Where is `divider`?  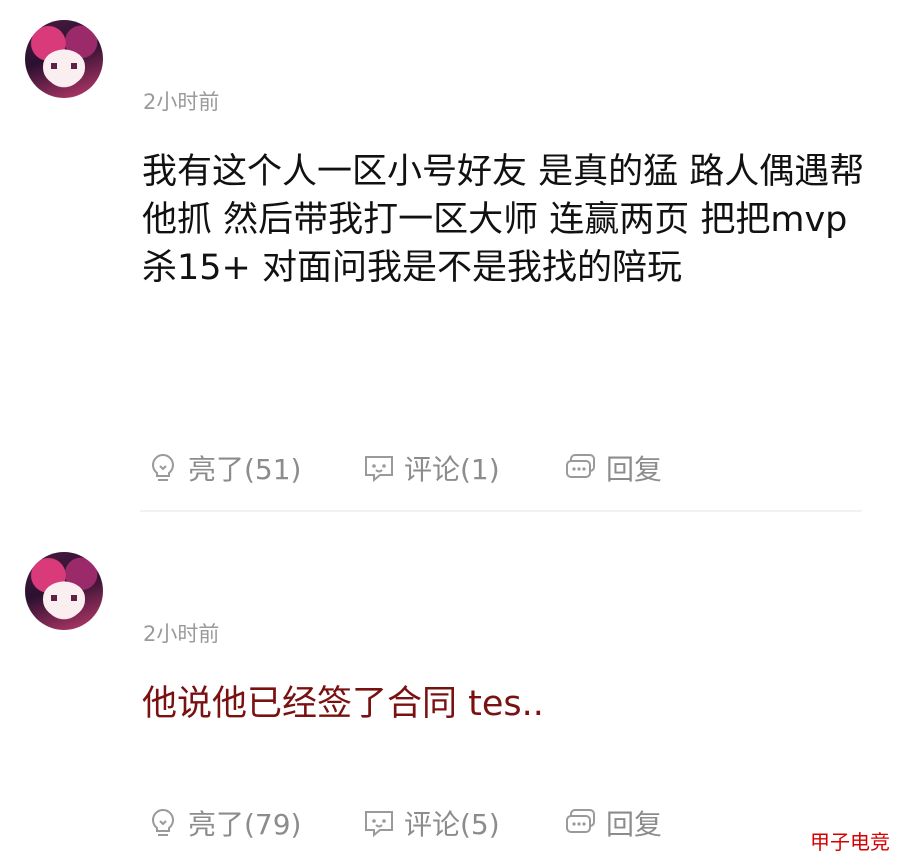 divider is located at coordinates (501, 511).